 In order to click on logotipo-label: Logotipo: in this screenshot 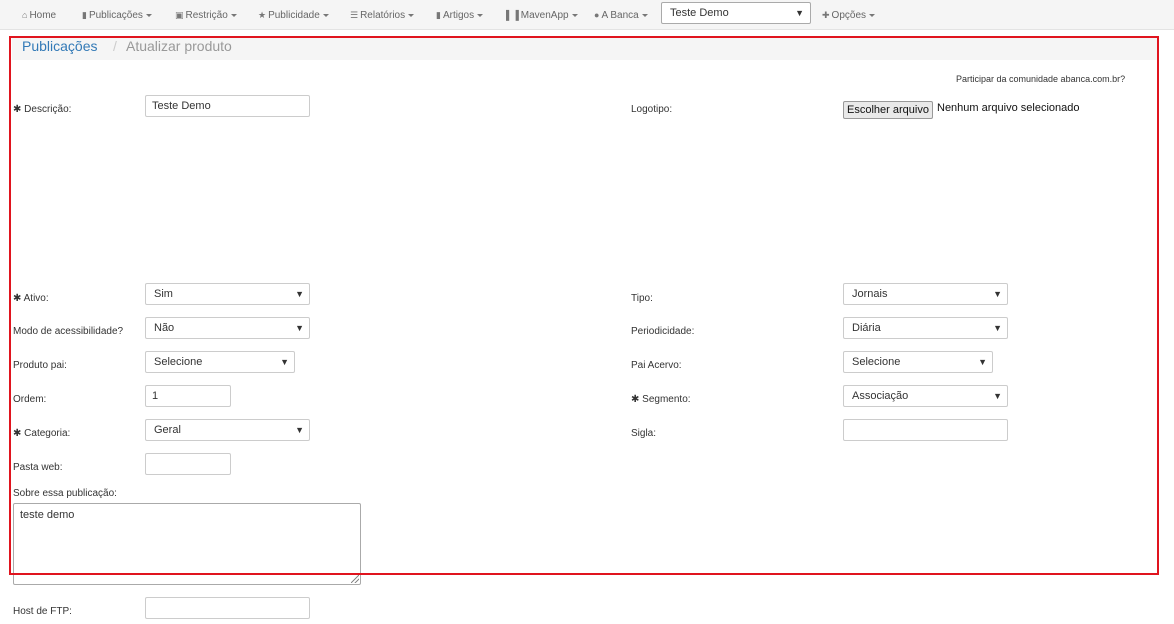, I will do `click(652, 109)`.